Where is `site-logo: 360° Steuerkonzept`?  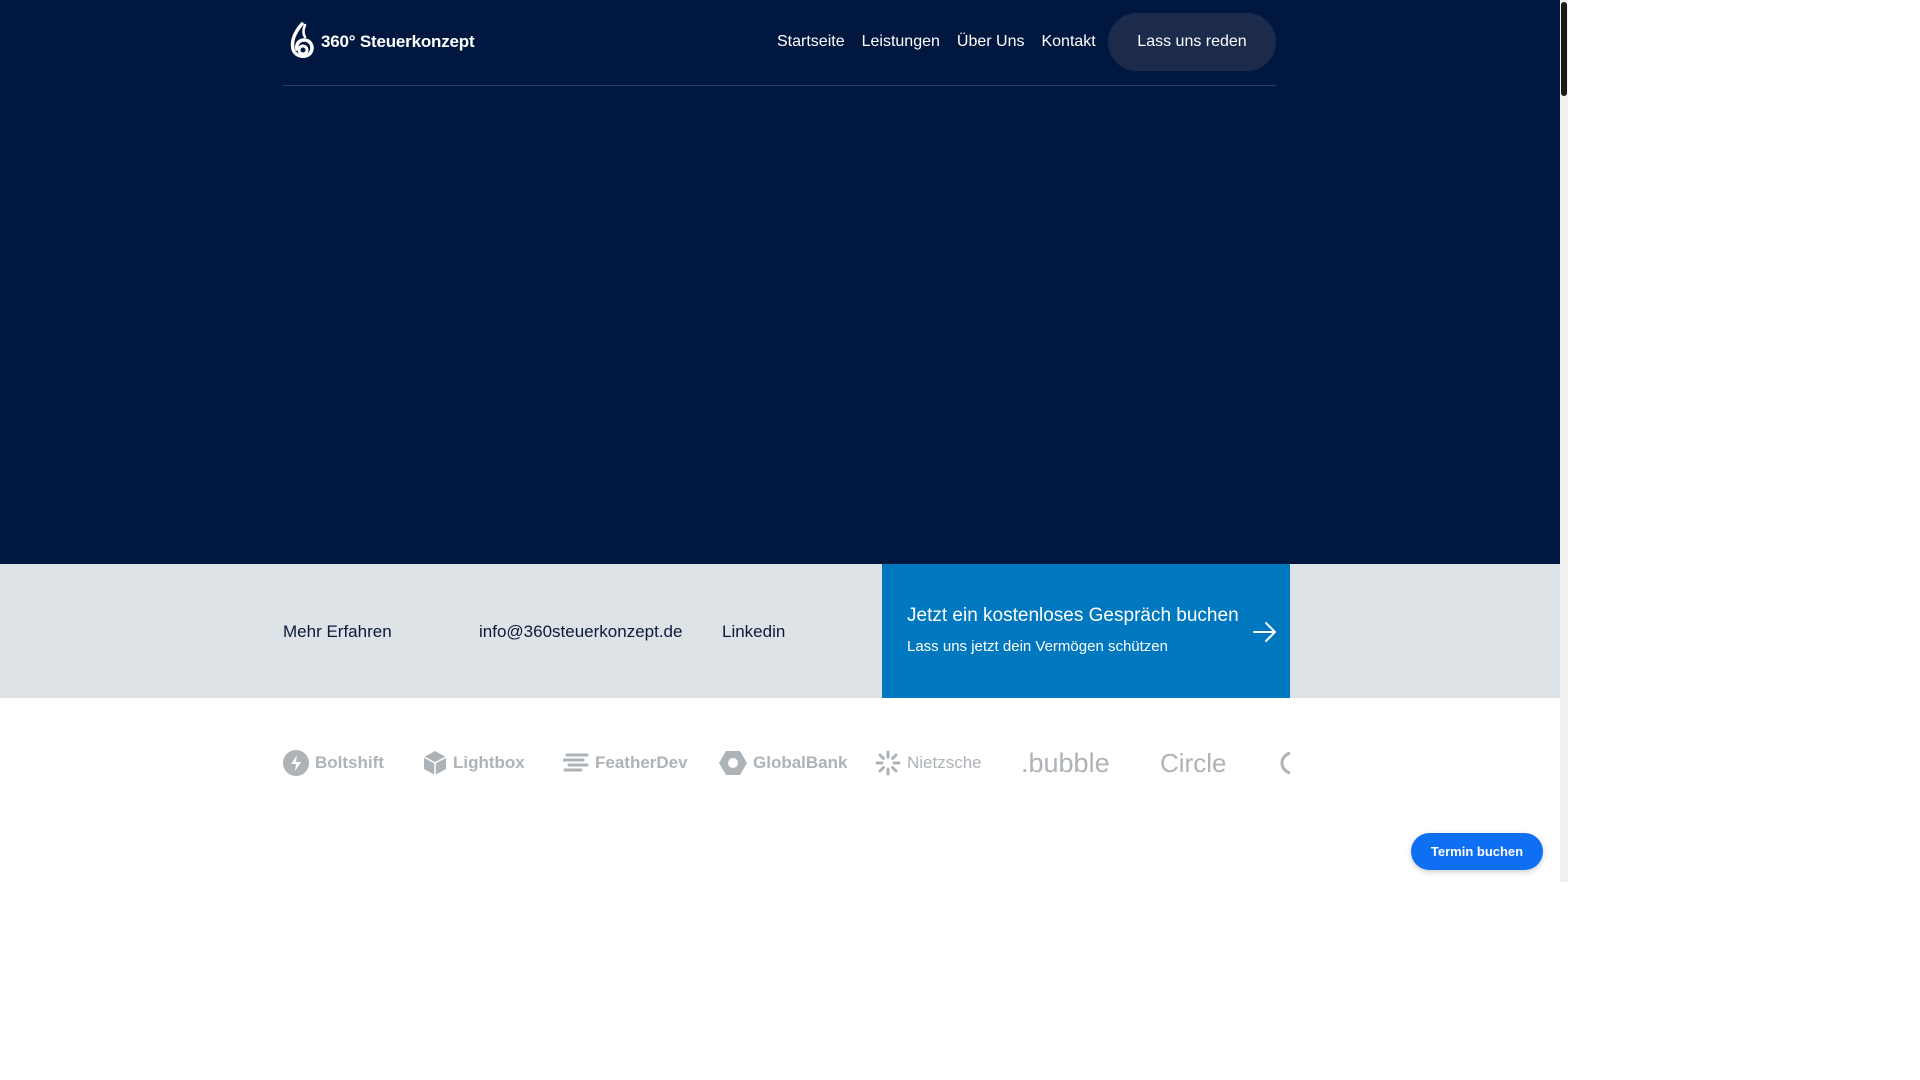
site-logo: 360° Steuerkonzept is located at coordinates (382, 42).